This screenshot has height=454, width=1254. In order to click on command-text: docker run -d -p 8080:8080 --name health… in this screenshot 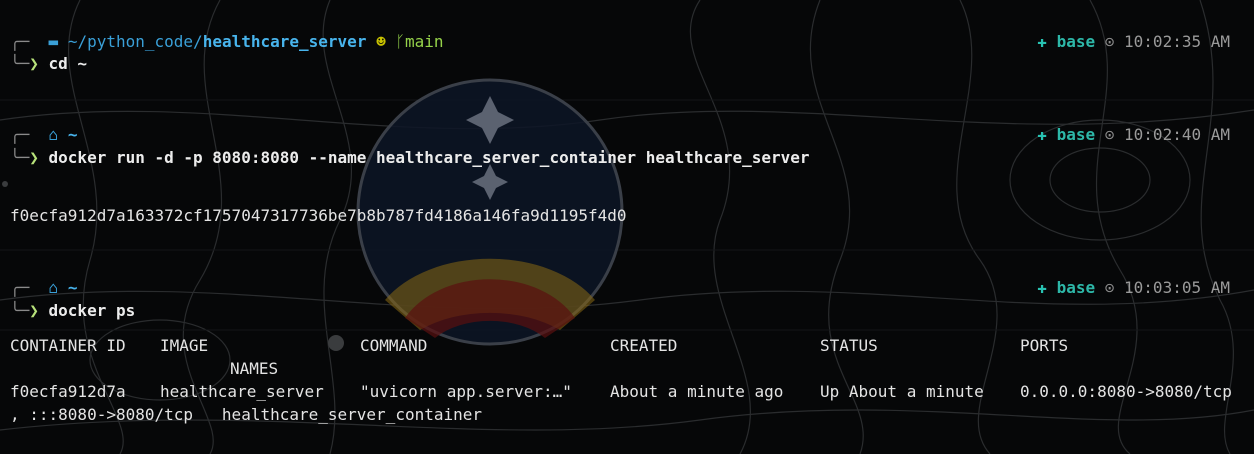, I will do `click(429, 157)`.